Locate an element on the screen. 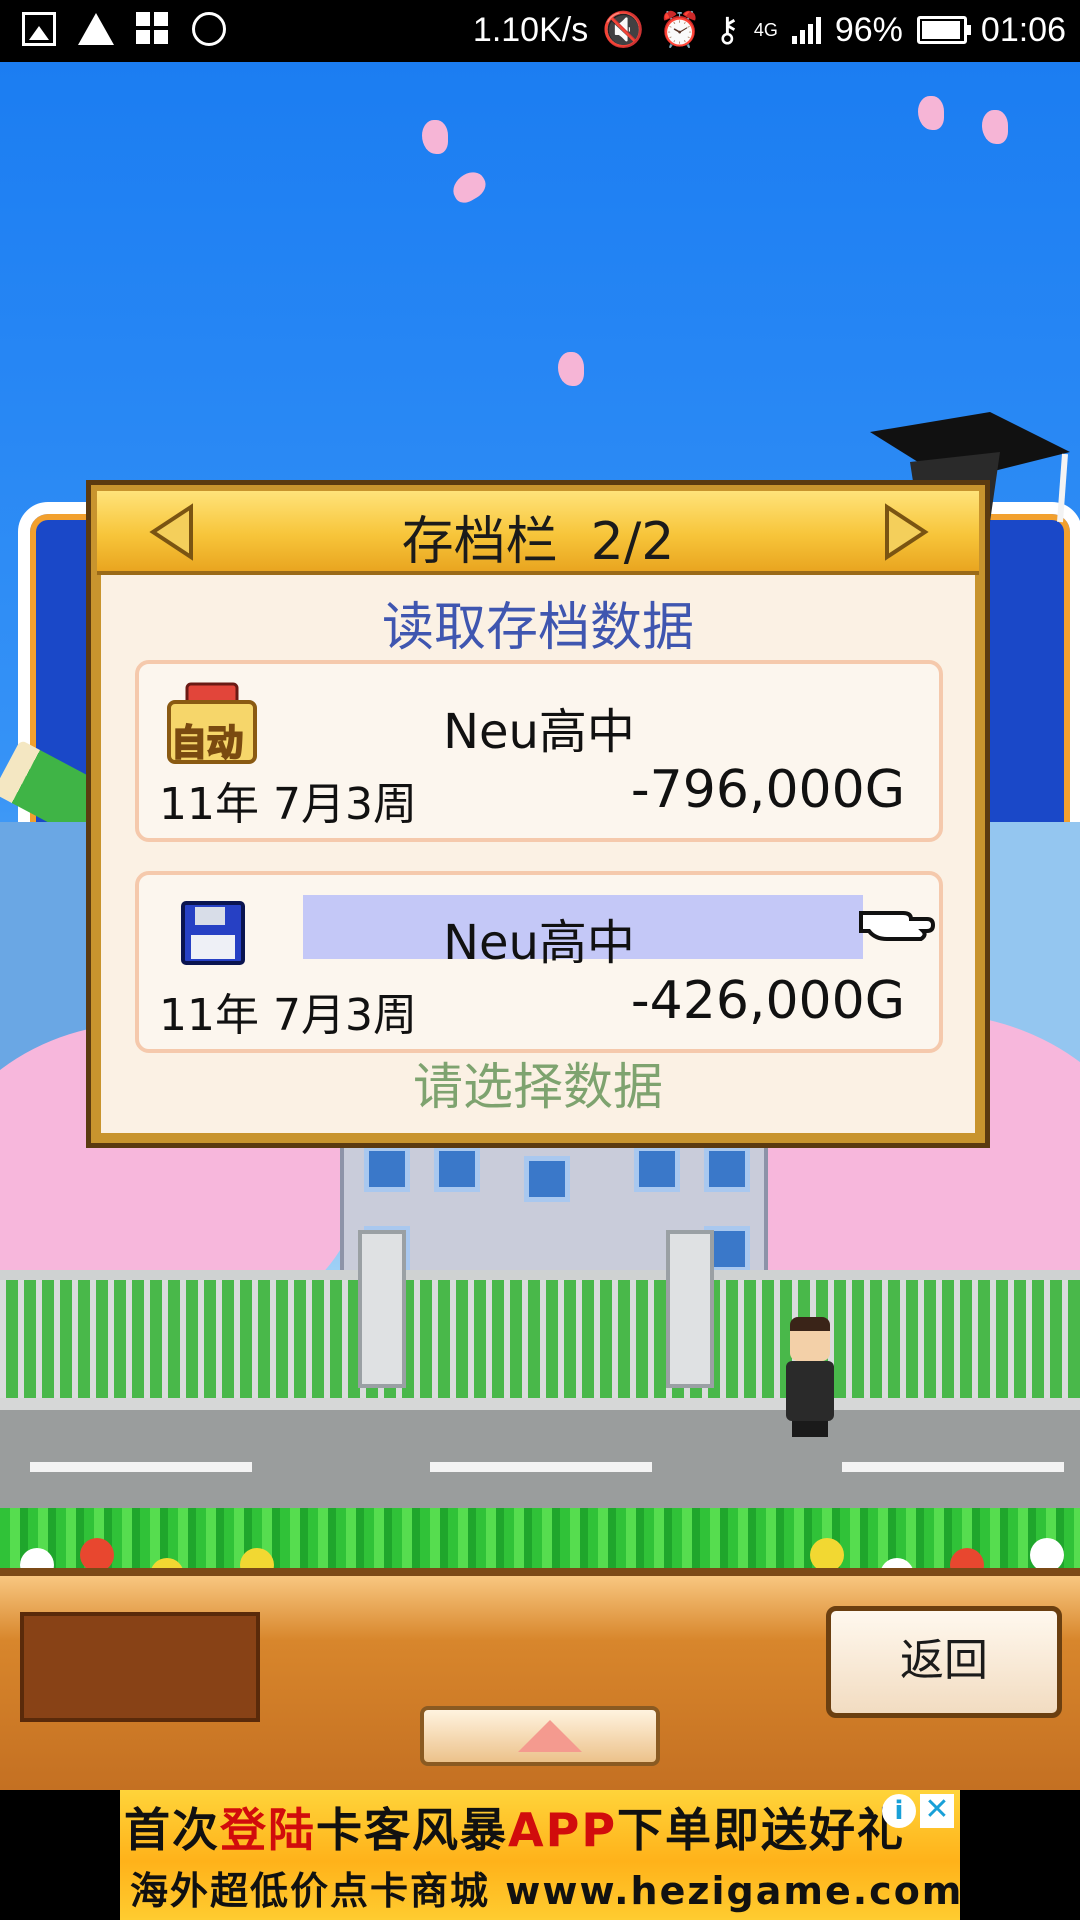 Image resolution: width=1080 pixels, height=1920 pixels. ad-close-icon: ✕ is located at coordinates (937, 1811).